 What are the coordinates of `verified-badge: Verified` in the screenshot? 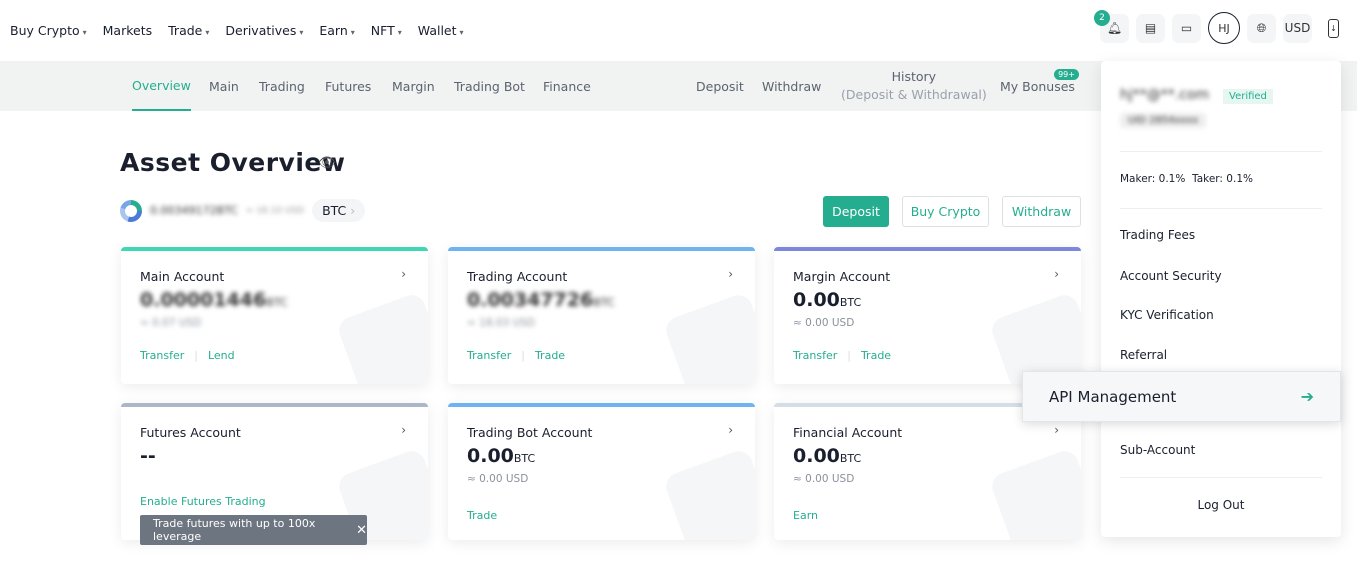 It's located at (1248, 96).